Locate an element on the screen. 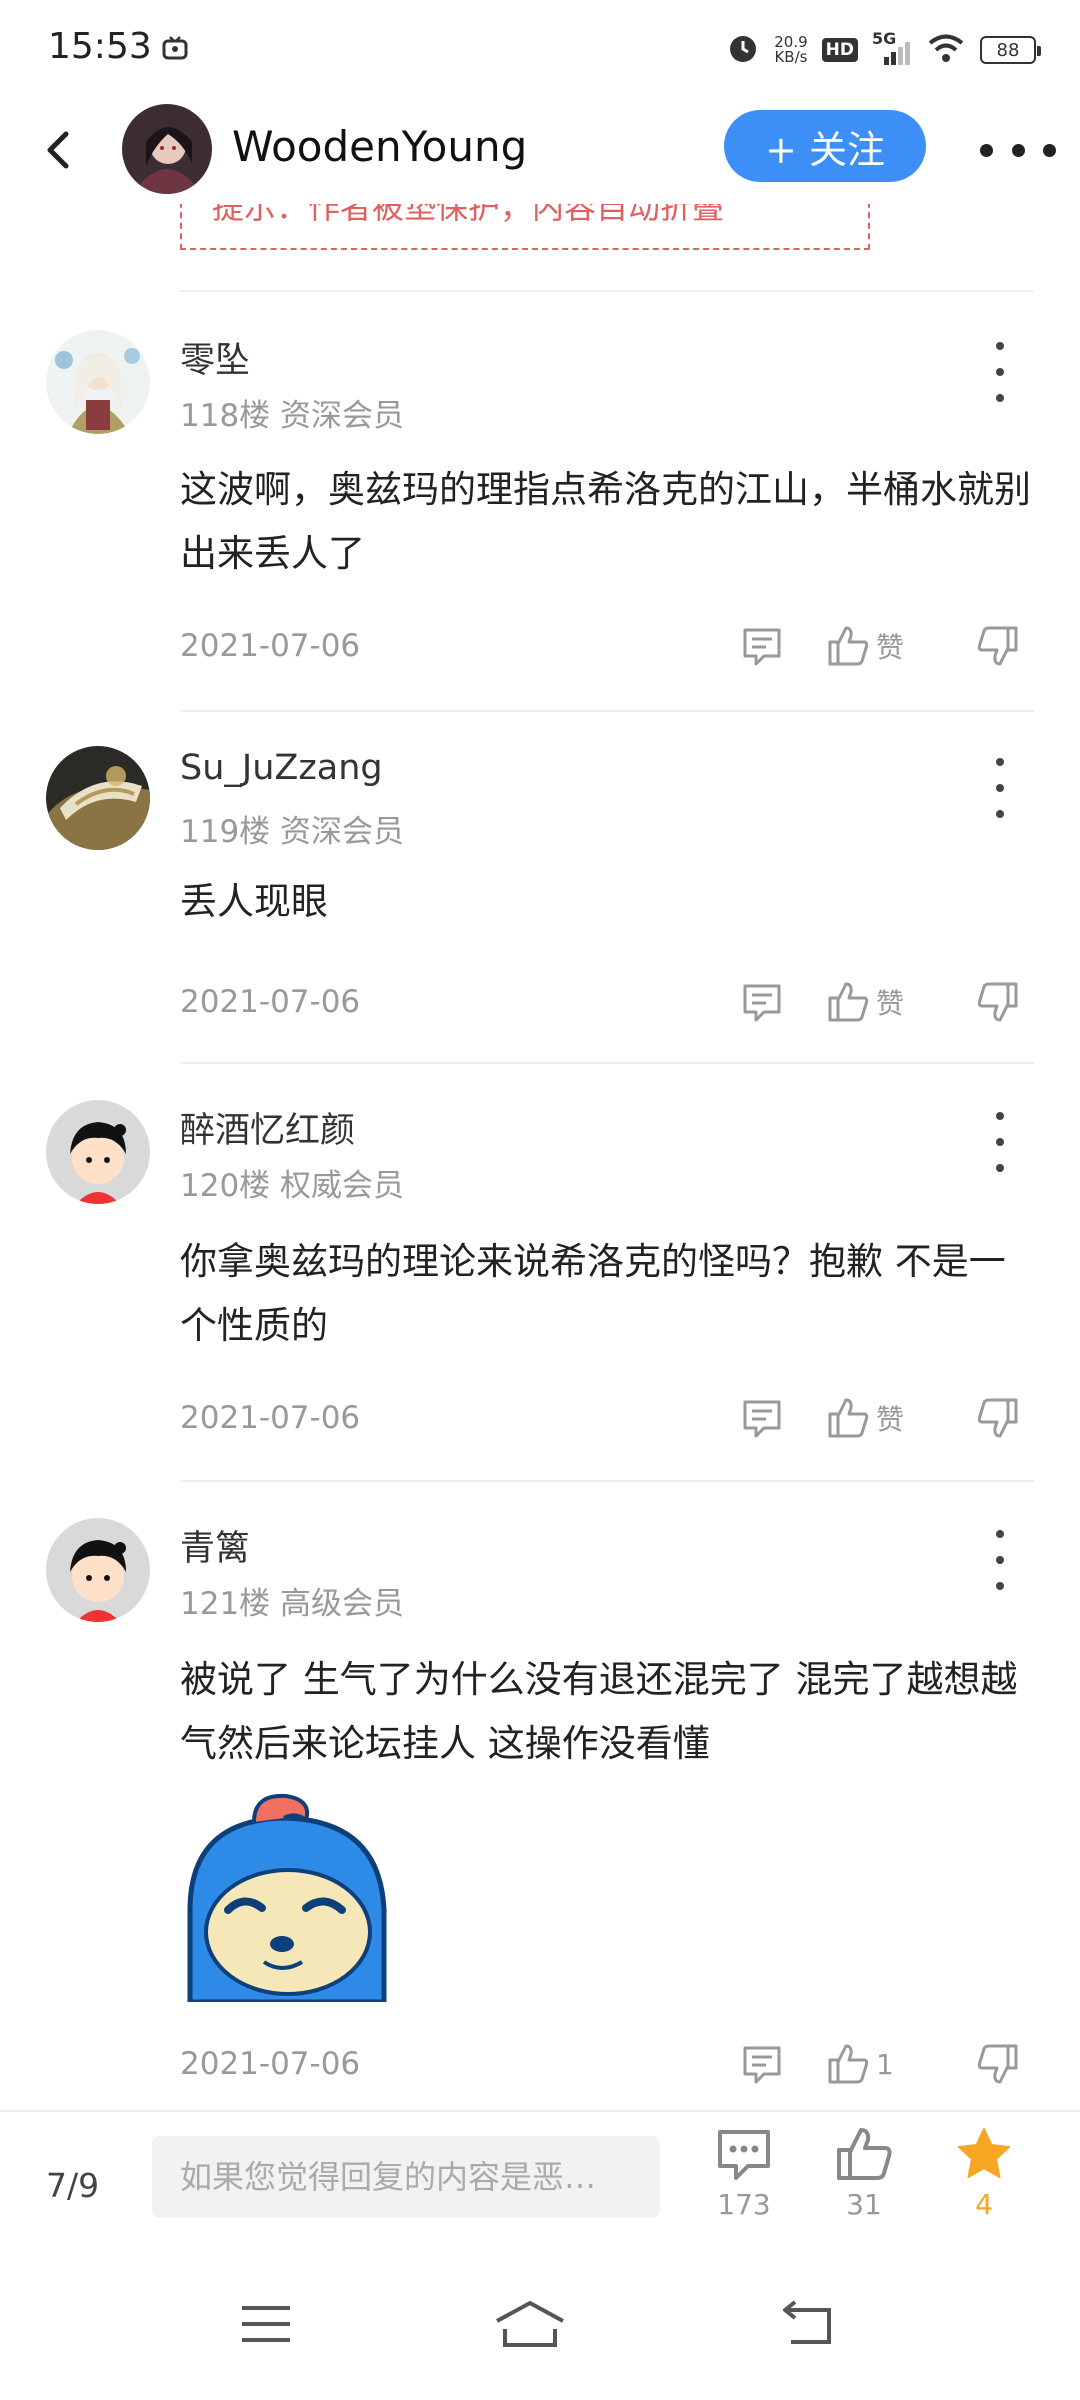 The width and height of the screenshot is (1080, 2400). floor-and-rank: 120楼 权威会员 is located at coordinates (292, 1186).